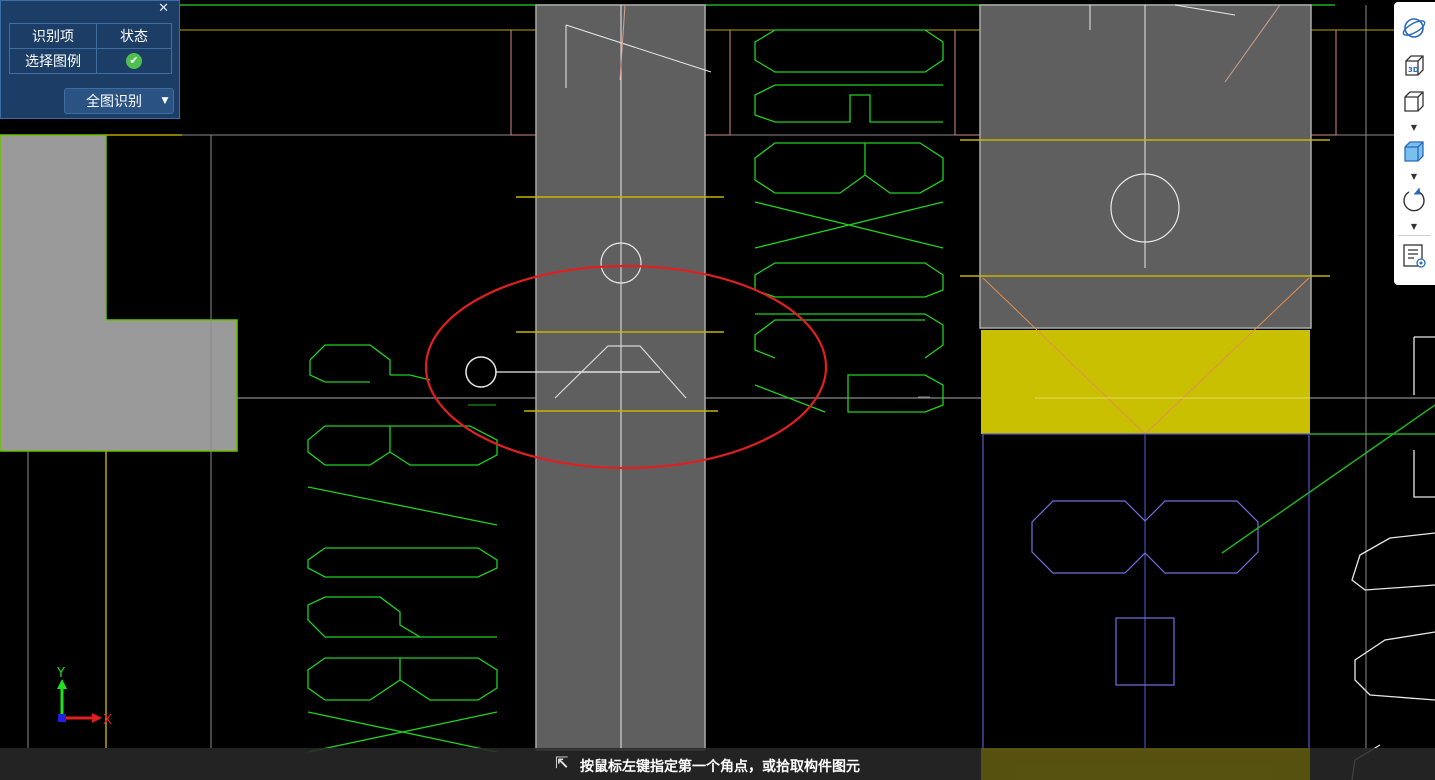 This screenshot has width=1435, height=780. I want to click on pick-corner-icon: ⇱, so click(562, 762).